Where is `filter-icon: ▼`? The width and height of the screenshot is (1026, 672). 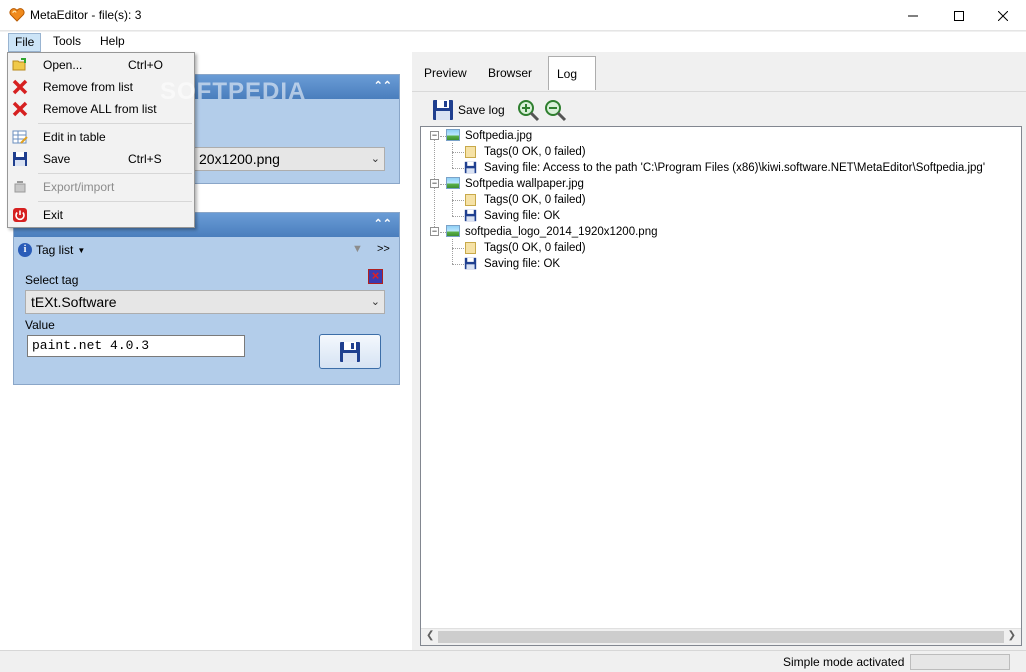
filter-icon: ▼ is located at coordinates (357, 249).